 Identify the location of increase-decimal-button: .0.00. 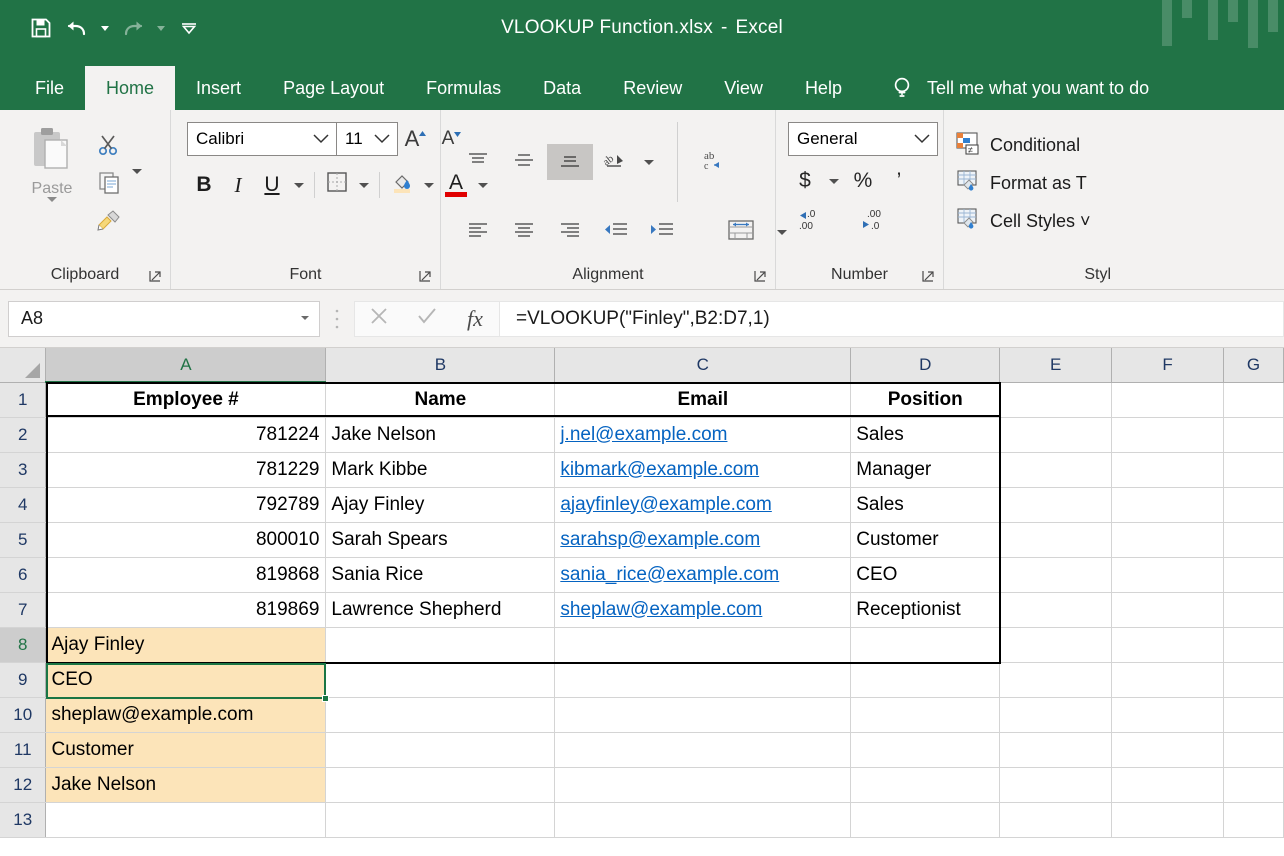
(817, 221).